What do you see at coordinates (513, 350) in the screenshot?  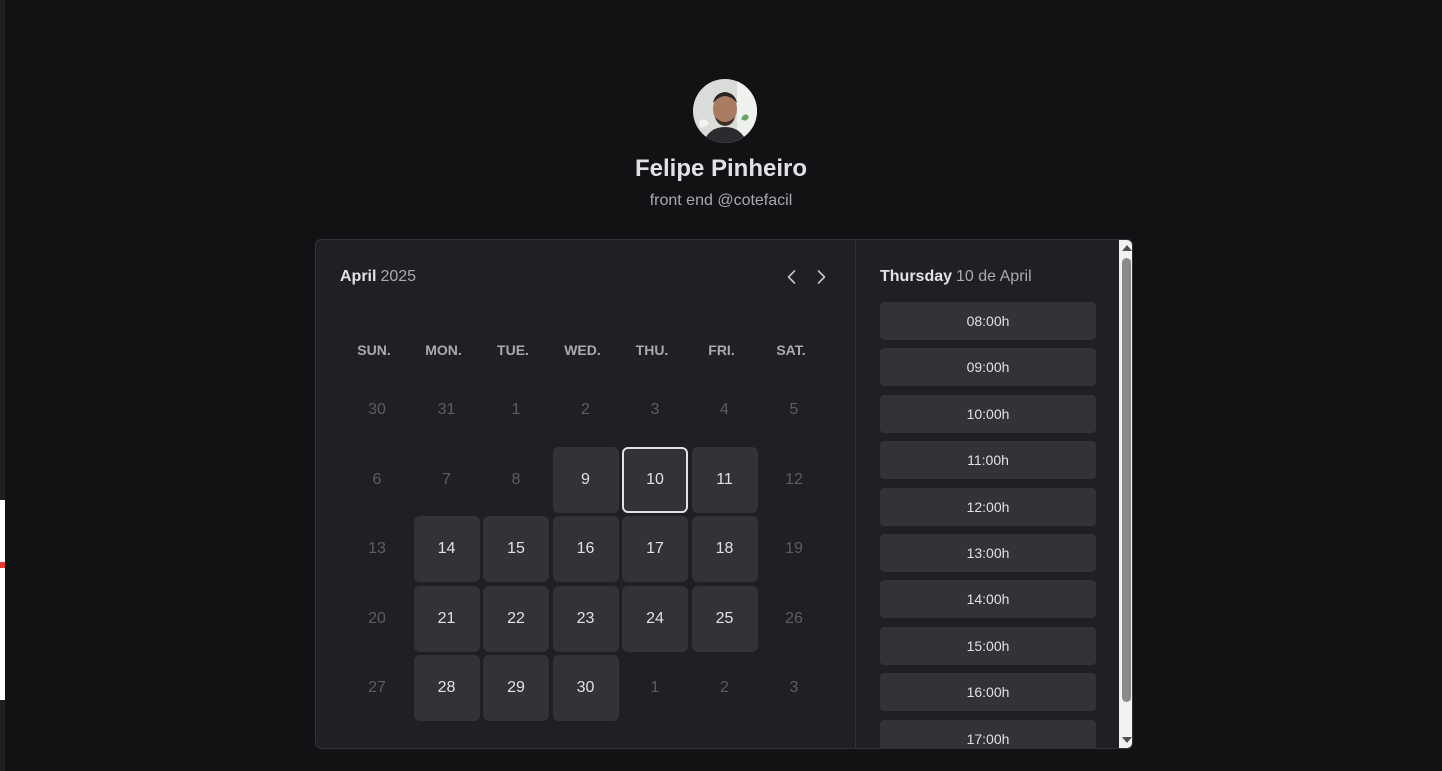 I see `weekday-label: TUE.` at bounding box center [513, 350].